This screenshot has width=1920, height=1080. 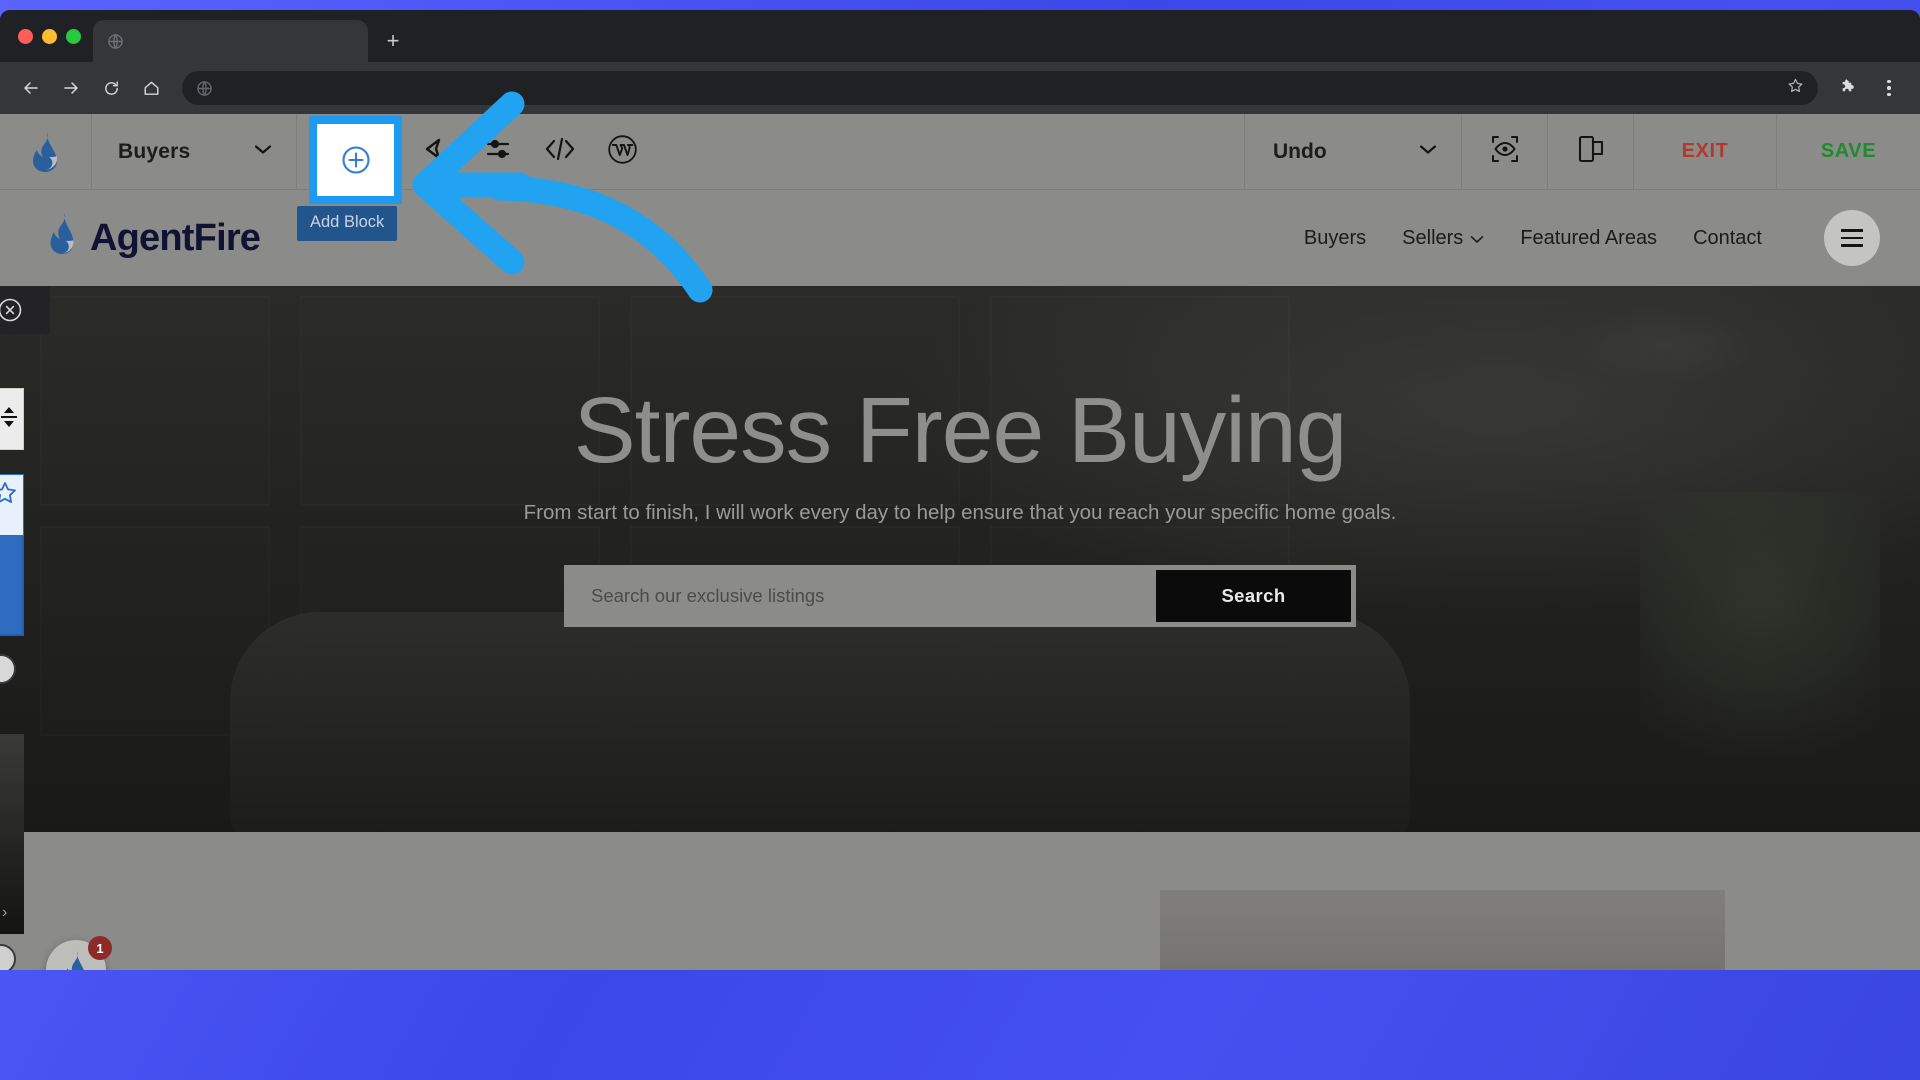 I want to click on site-brand-logo: AgentFire, so click(x=154, y=238).